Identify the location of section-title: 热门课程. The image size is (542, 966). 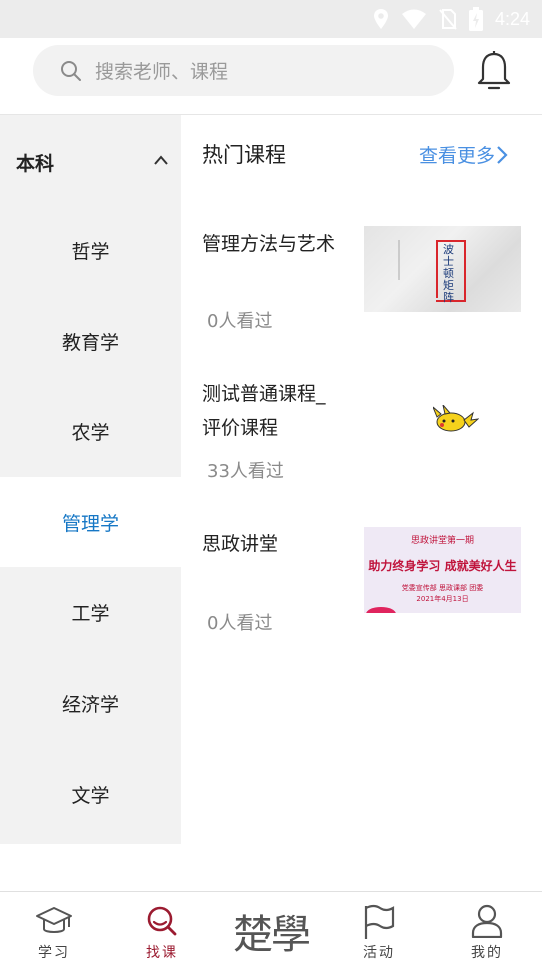
(244, 155).